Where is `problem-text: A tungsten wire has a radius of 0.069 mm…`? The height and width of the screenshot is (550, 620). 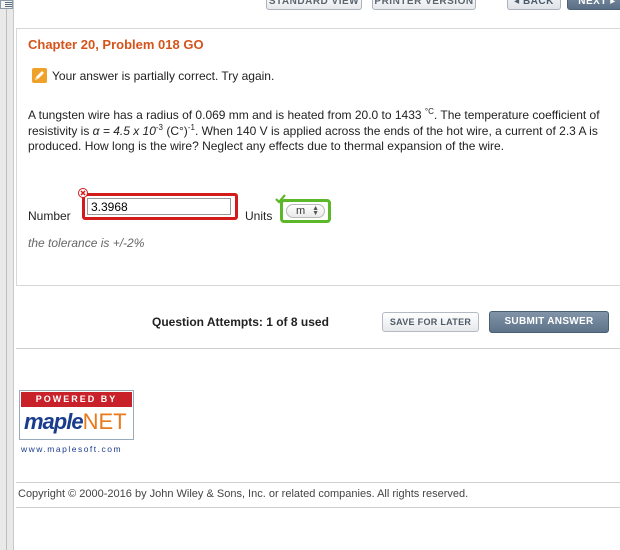
problem-text: A tungsten wire has a radius of 0.069 mm… is located at coordinates (314, 130).